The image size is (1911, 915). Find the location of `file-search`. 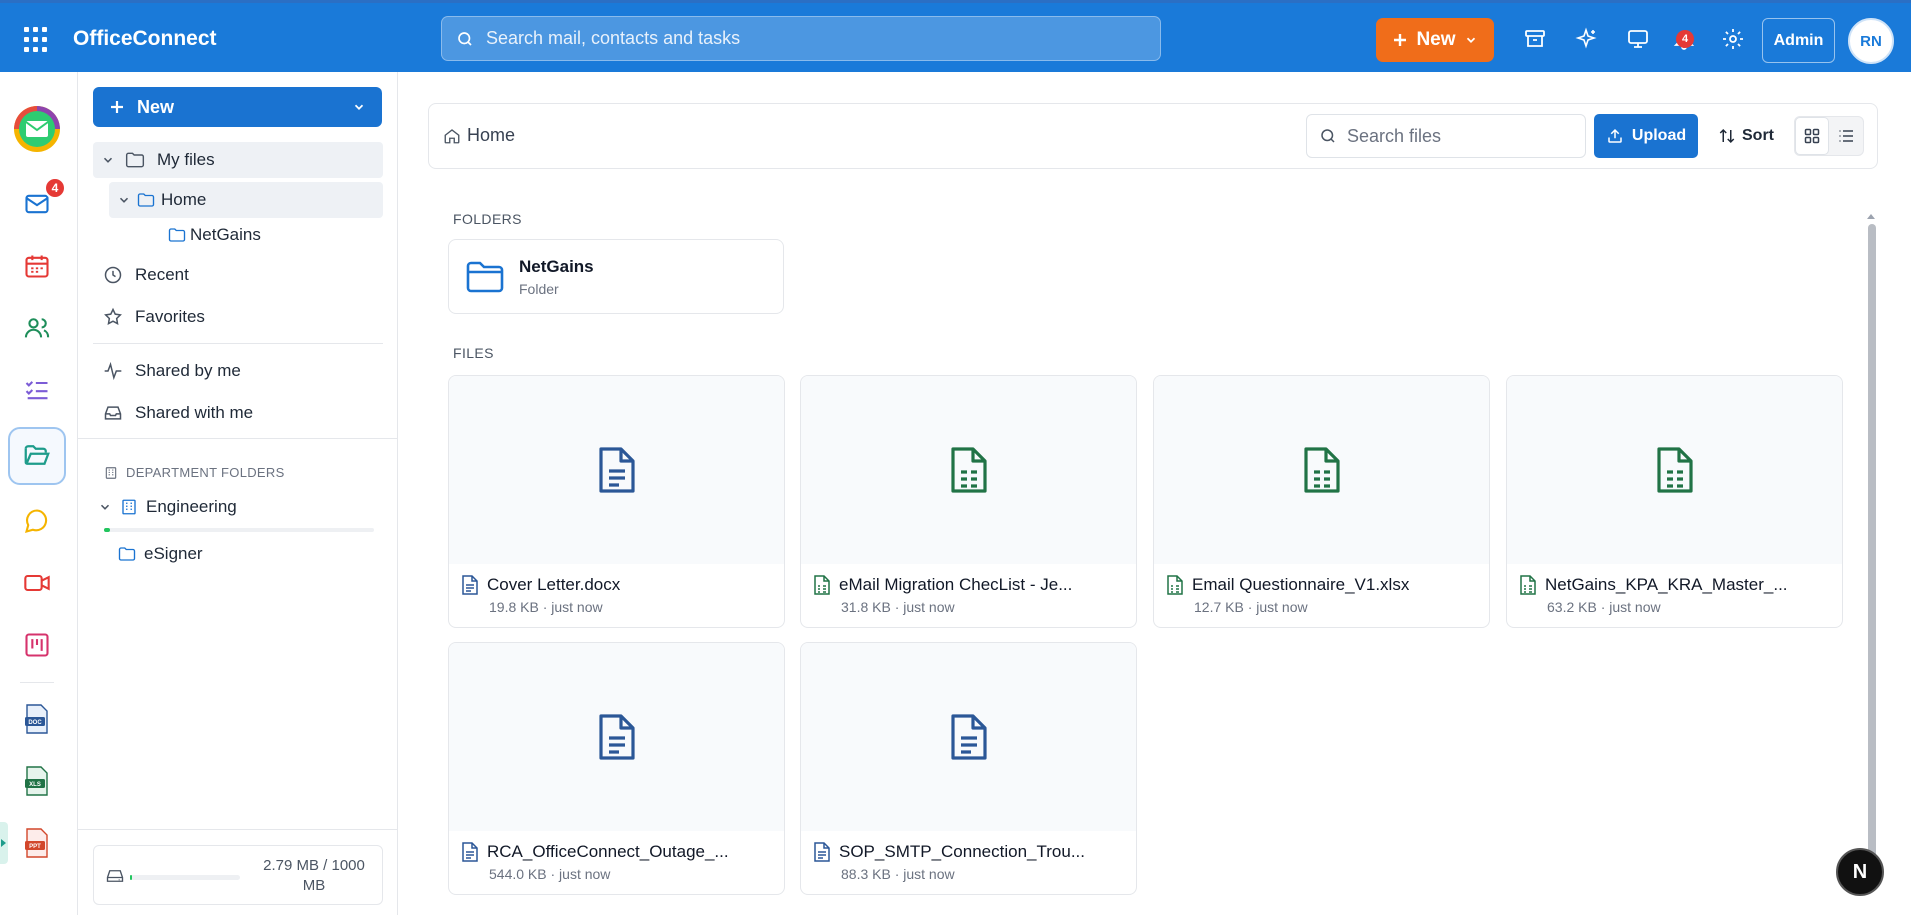

file-search is located at coordinates (1446, 136).